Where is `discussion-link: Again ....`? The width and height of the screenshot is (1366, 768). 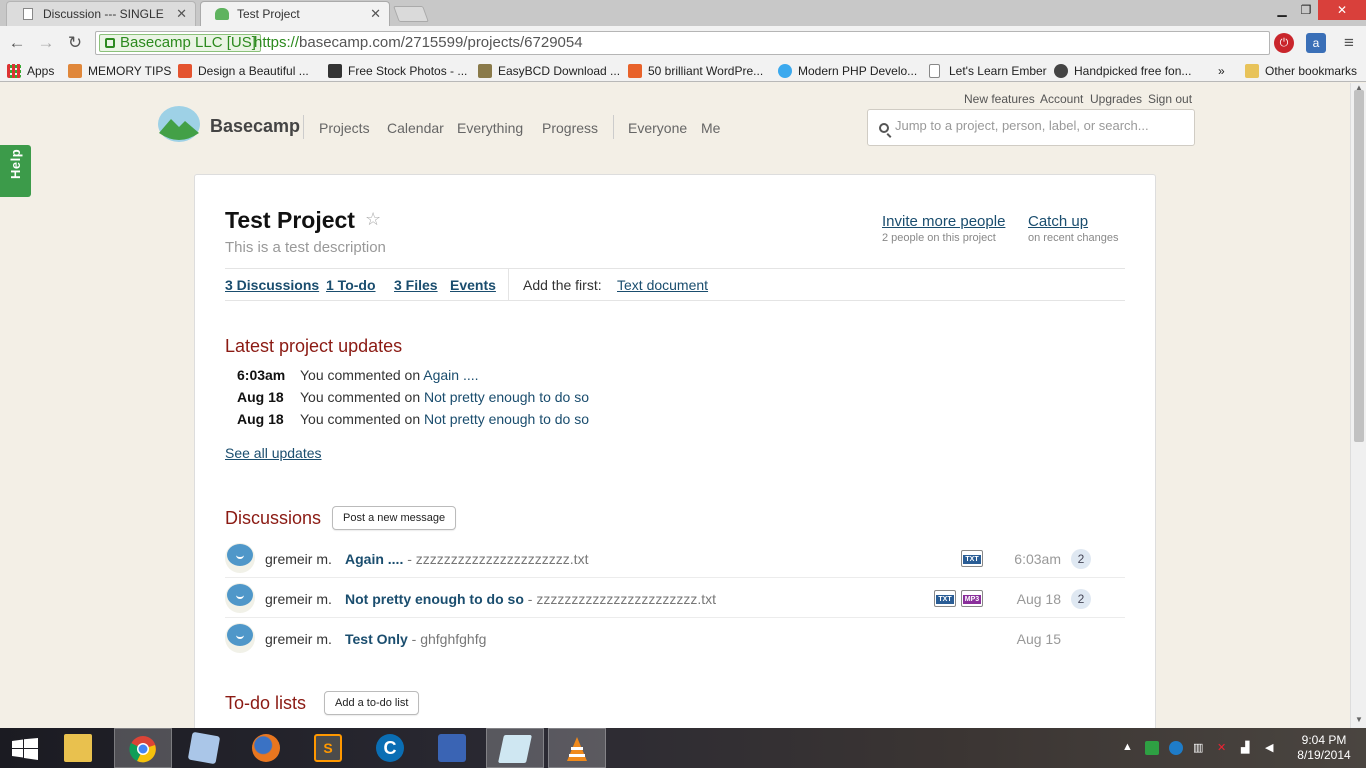 discussion-link: Again .... is located at coordinates (374, 559).